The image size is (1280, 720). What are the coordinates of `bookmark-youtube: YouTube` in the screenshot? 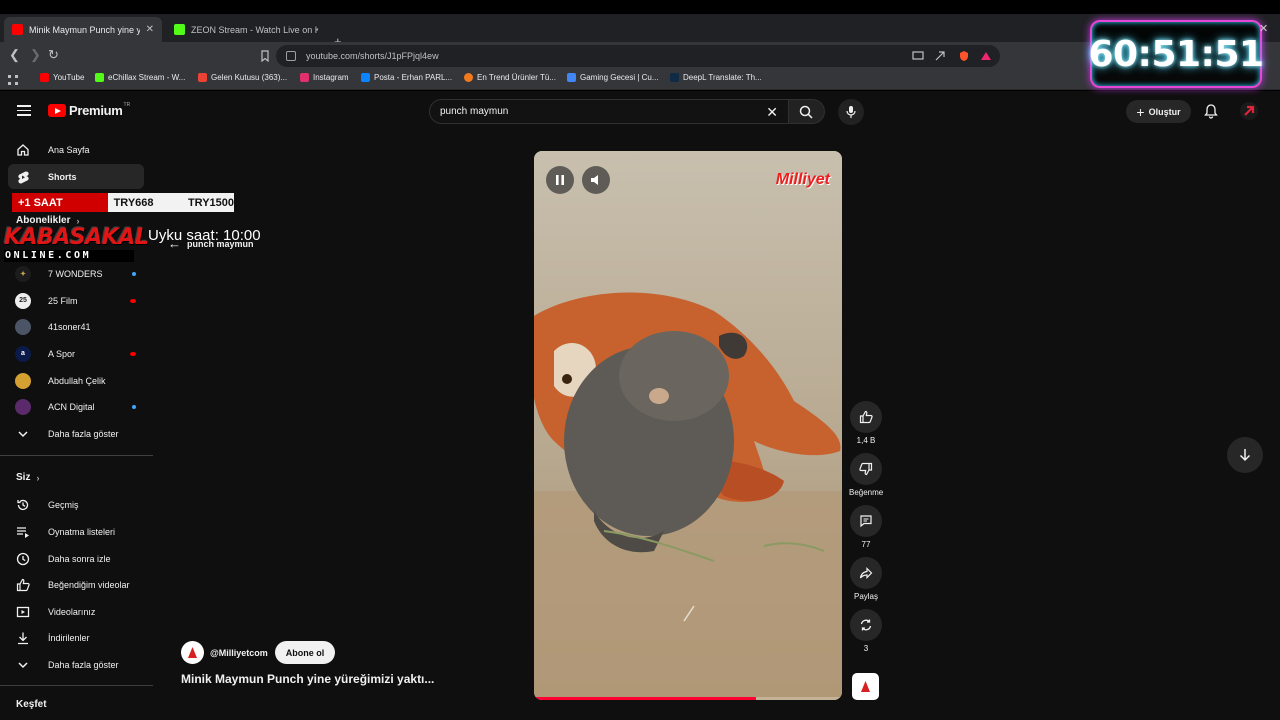 It's located at (62, 77).